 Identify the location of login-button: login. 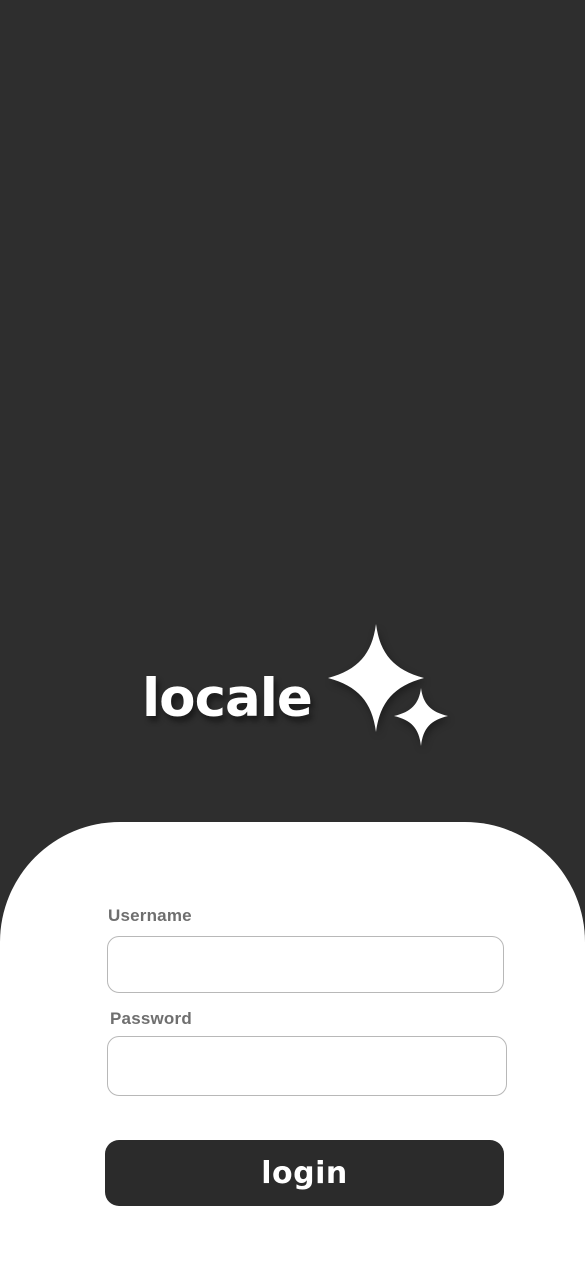
(304, 1173).